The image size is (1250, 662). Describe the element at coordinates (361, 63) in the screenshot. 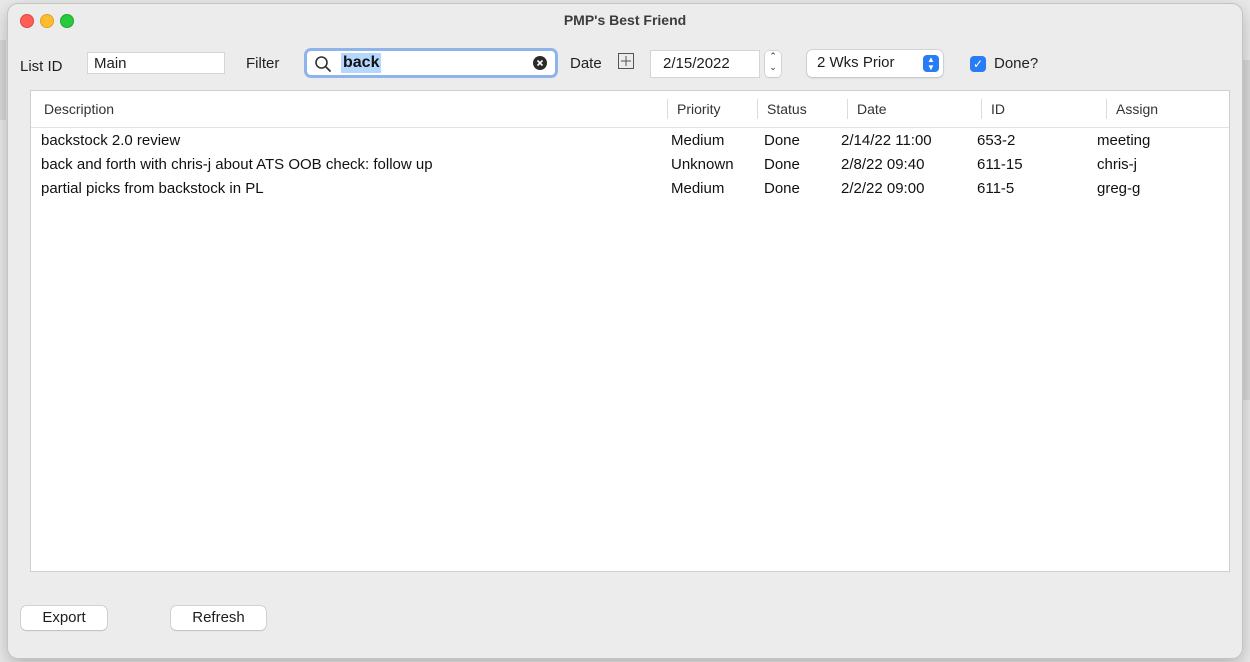

I see `filter-search-value: back` at that location.